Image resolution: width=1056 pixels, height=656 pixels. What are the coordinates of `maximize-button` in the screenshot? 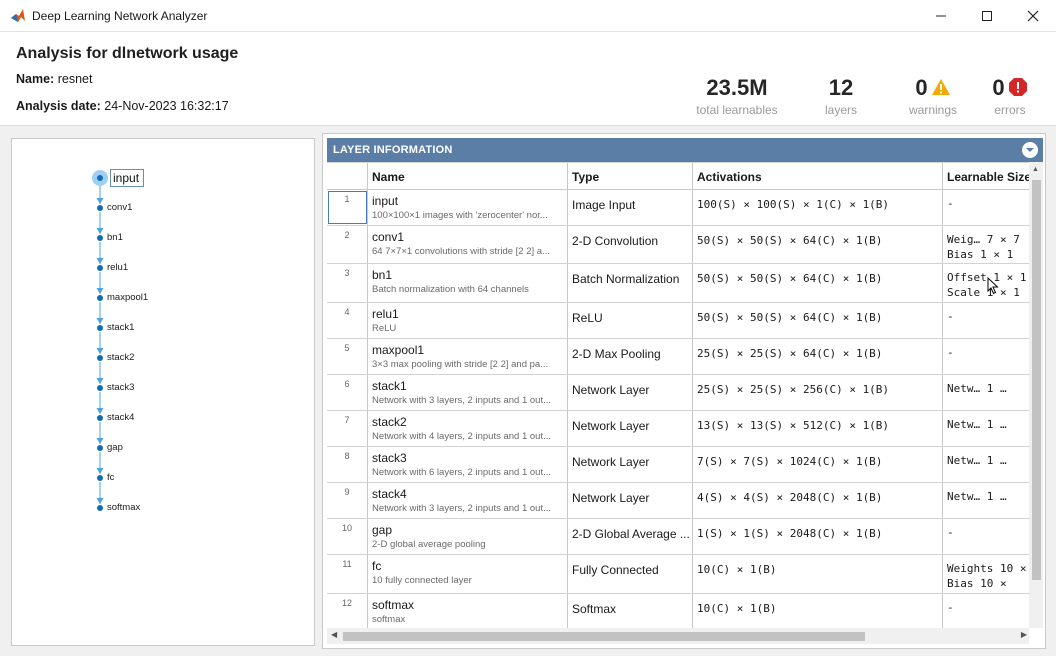 It's located at (987, 16).